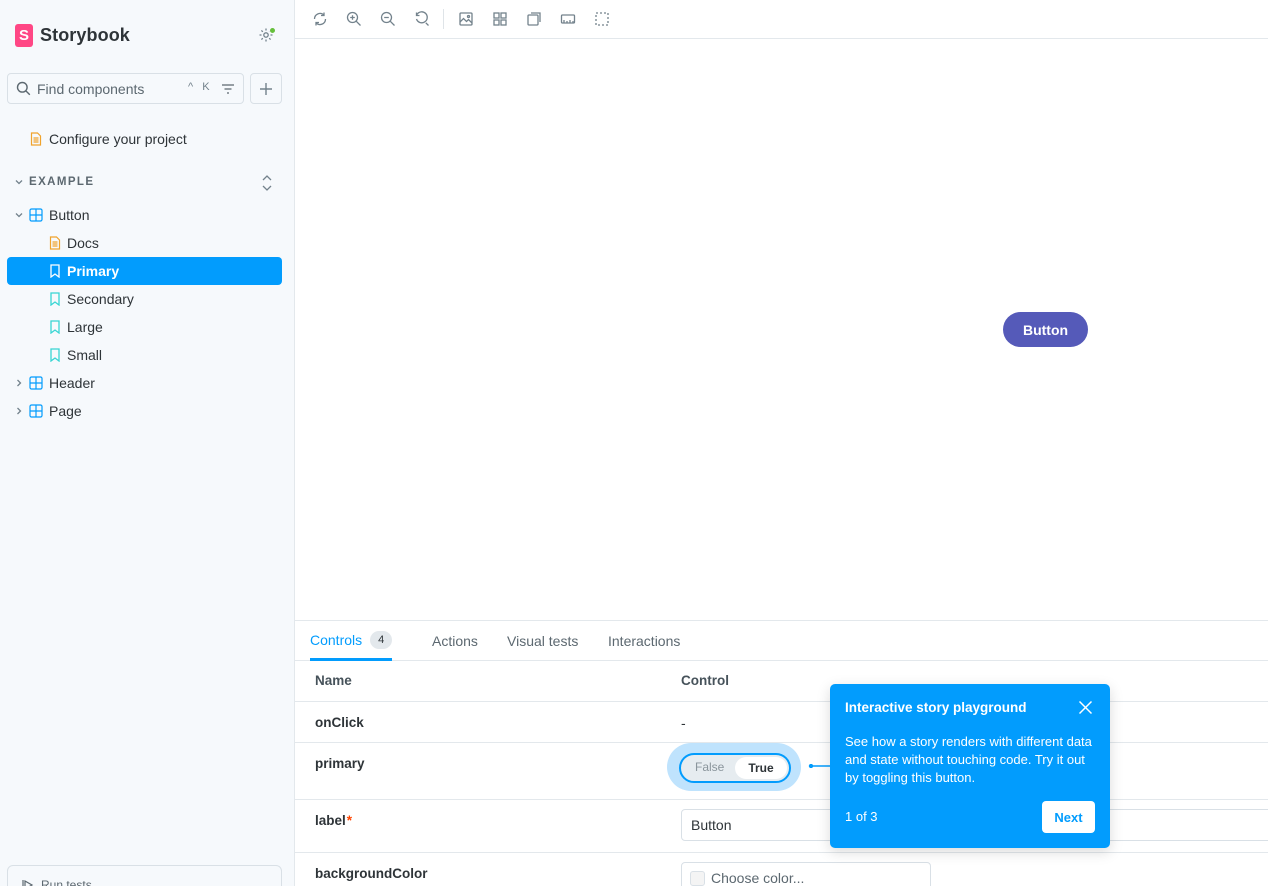 This screenshot has height=886, width=1268. Describe the element at coordinates (761, 768) in the screenshot. I see `toggle-option-true: True` at that location.